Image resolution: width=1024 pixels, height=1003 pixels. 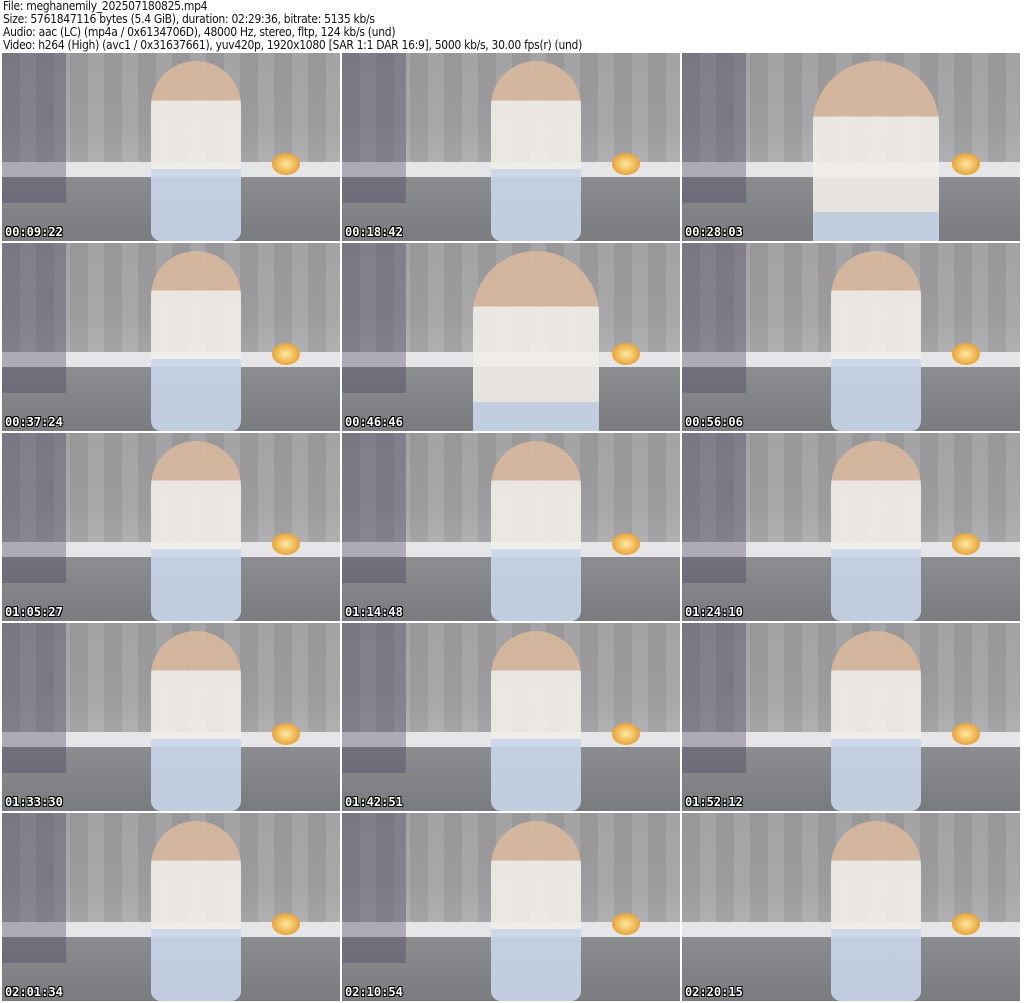 I want to click on thumbnail-timestamp: 00:28:03, so click(x=714, y=232).